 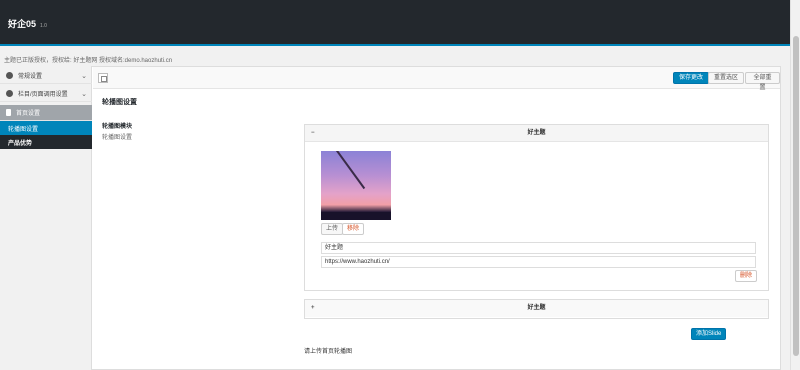 What do you see at coordinates (332, 229) in the screenshot?
I see `upload-button: 上传` at bounding box center [332, 229].